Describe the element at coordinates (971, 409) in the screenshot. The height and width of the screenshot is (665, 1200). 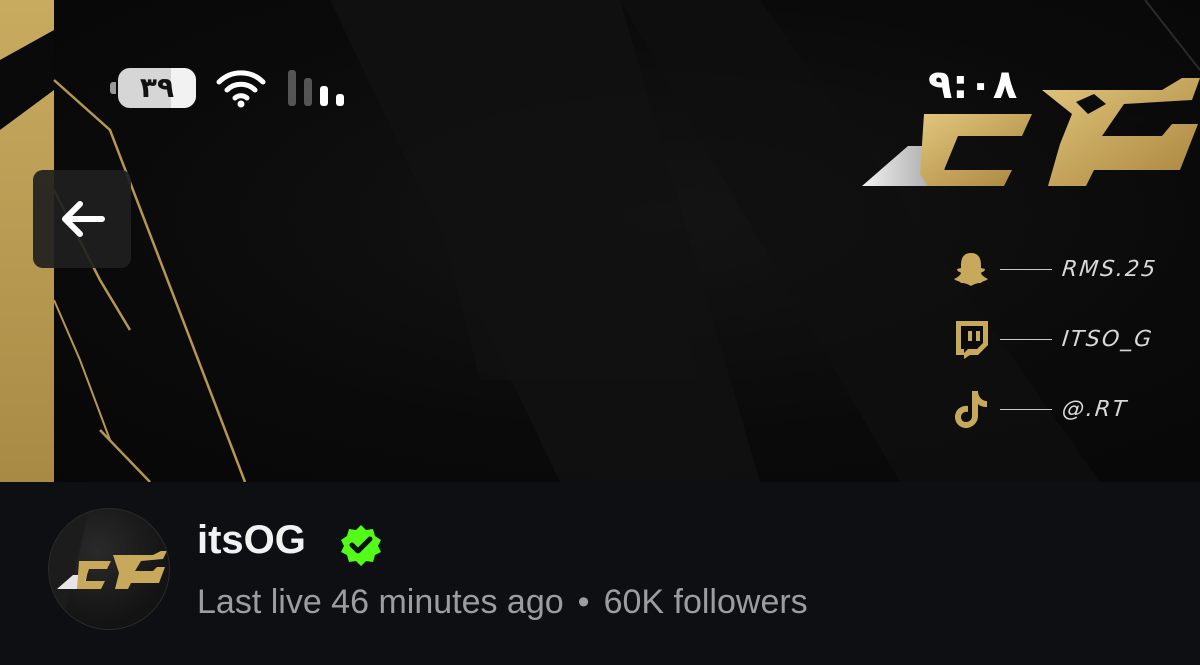
I see `tiktok-icon` at that location.